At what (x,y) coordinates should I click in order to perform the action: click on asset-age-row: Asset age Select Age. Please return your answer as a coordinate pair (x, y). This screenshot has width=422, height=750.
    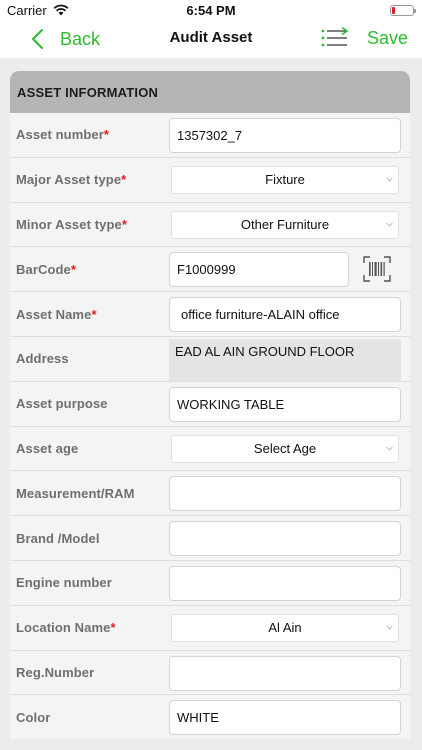
    Looking at the image, I should click on (210, 449).